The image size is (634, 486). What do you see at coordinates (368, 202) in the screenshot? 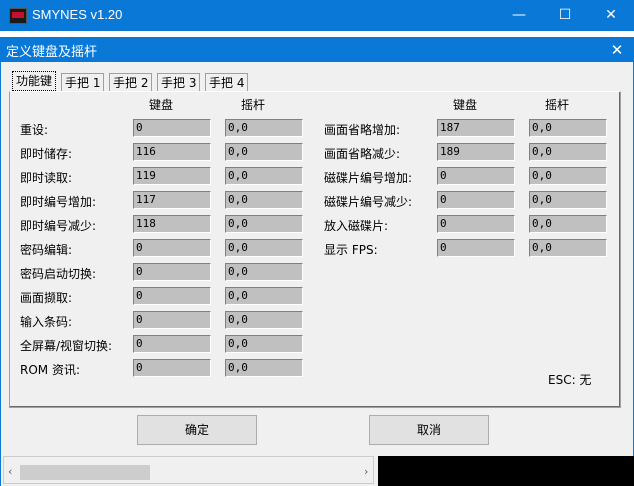
I see `label-disk-decrease: 磁碟片编号减少:` at bounding box center [368, 202].